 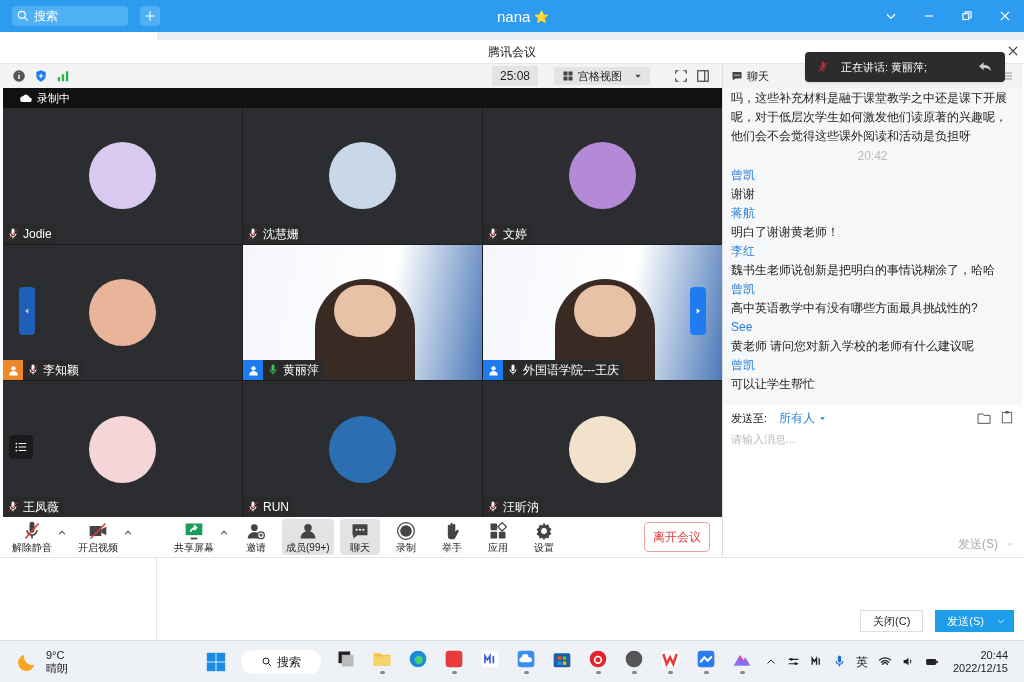 What do you see at coordinates (56, 655) in the screenshot?
I see `temperature: 9°C` at bounding box center [56, 655].